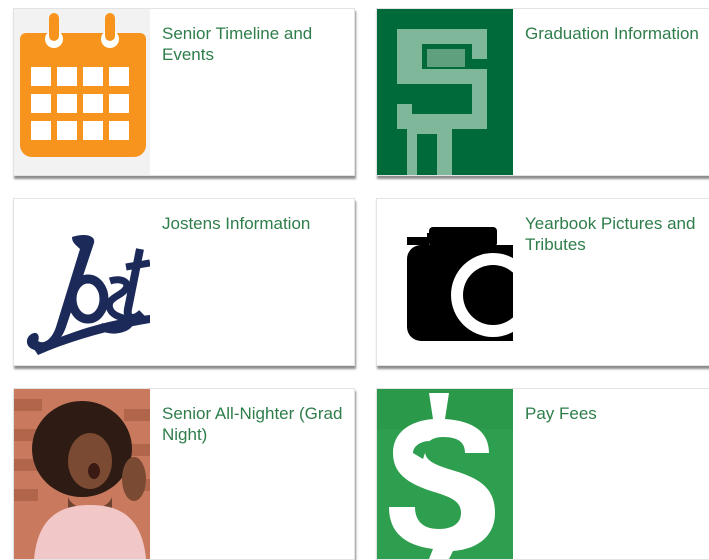 This screenshot has width=709, height=560. I want to click on card-title: Yearbook Pictures and Tributes, so click(617, 234).